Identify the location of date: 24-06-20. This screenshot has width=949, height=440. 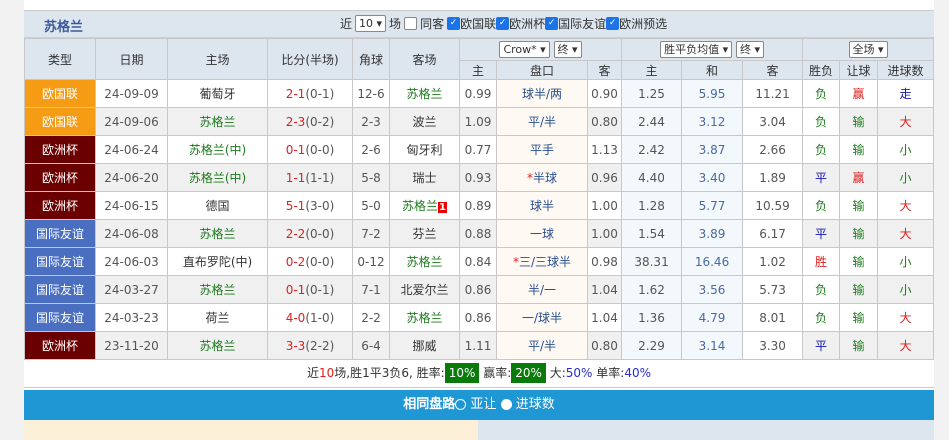
(131, 177).